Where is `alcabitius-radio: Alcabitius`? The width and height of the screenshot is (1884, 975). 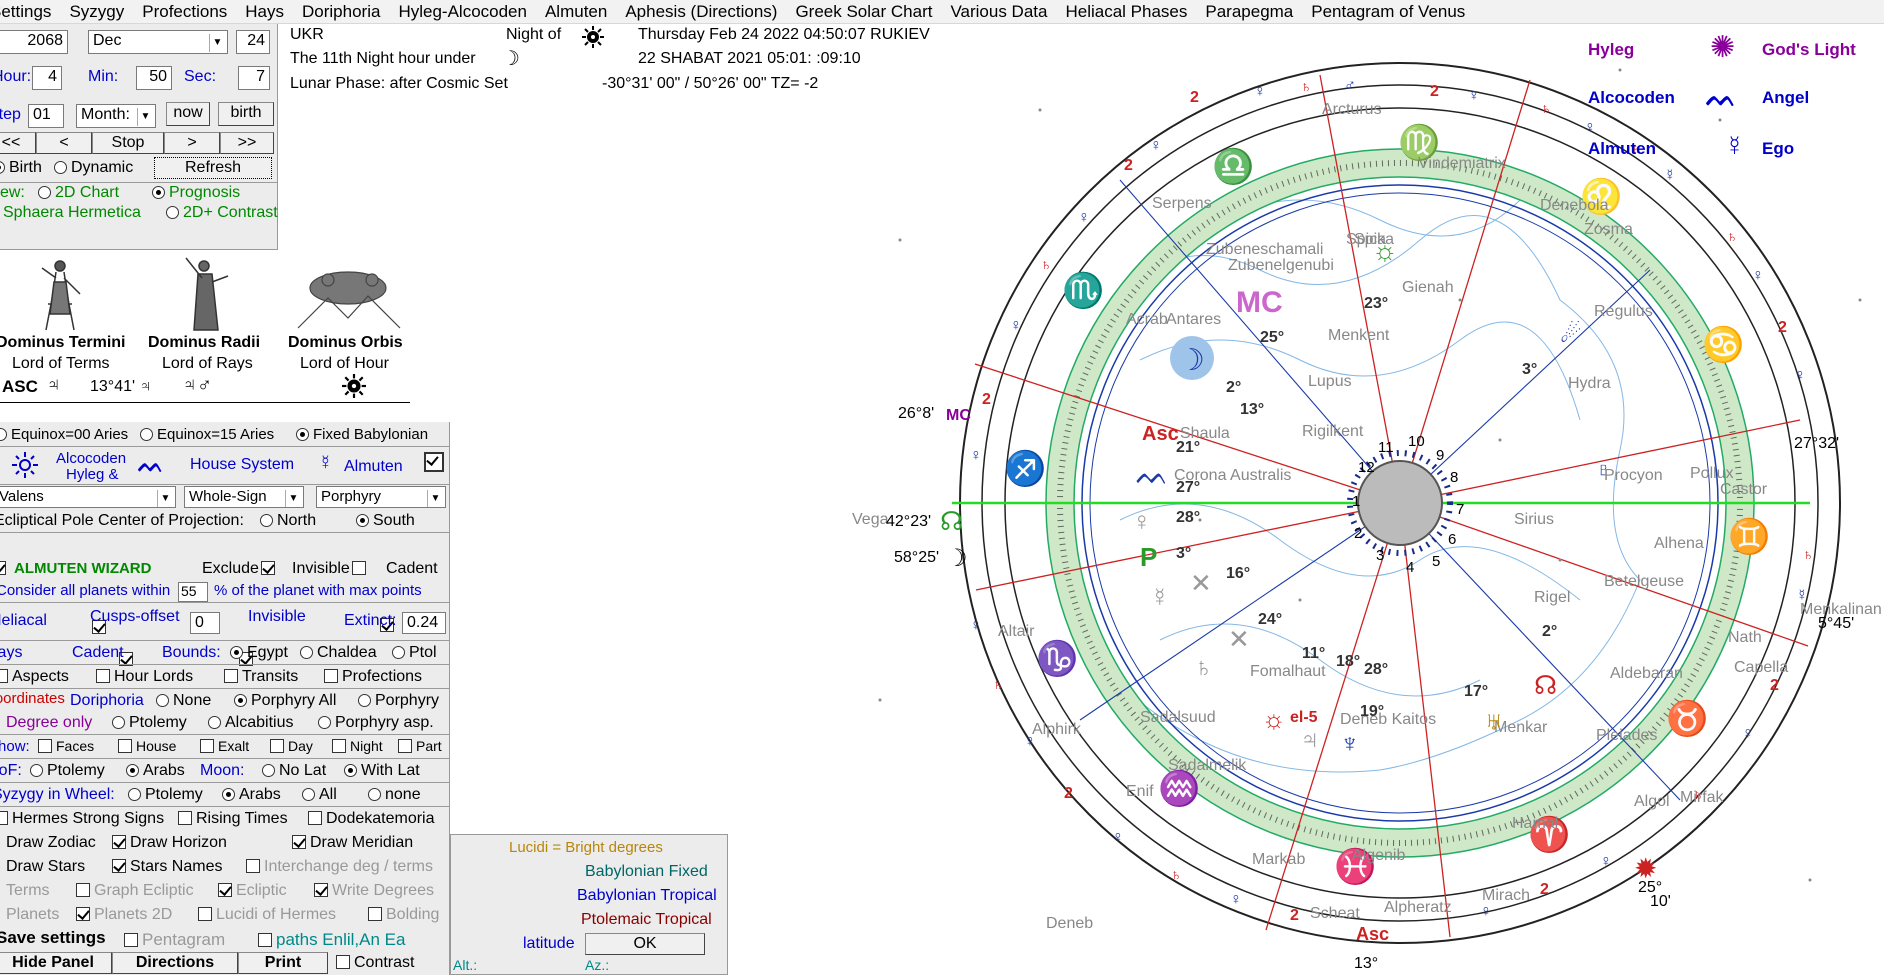 alcabitius-radio: Alcabitius is located at coordinates (249, 723).